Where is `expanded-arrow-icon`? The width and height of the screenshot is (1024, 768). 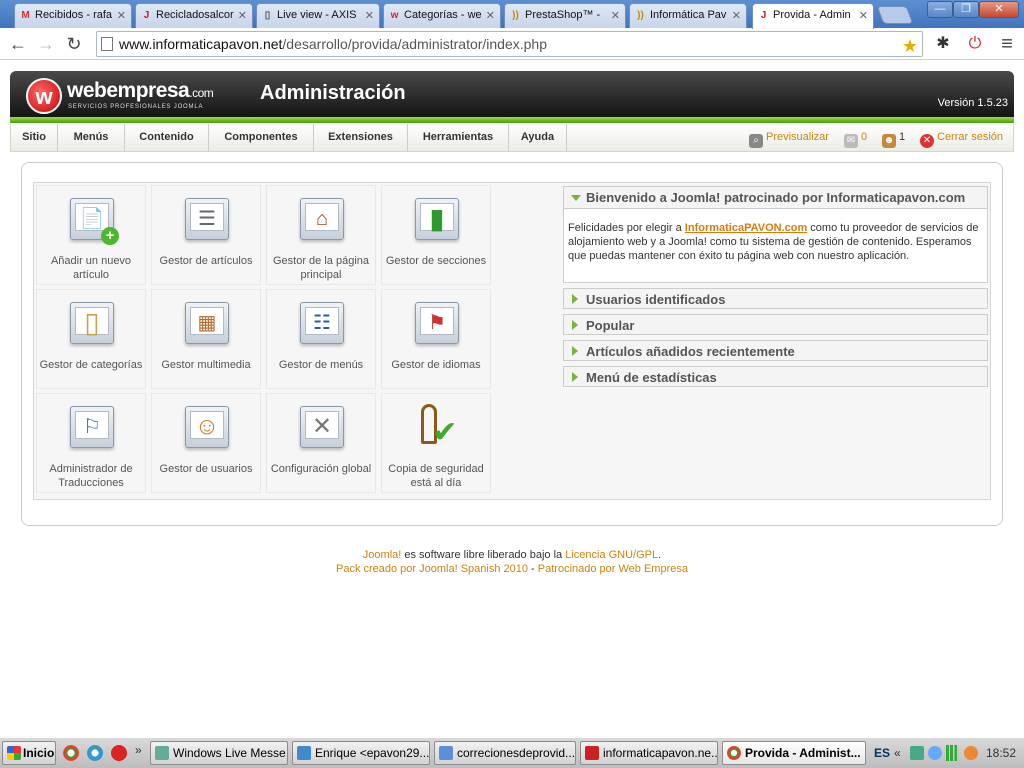
expanded-arrow-icon is located at coordinates (576, 198).